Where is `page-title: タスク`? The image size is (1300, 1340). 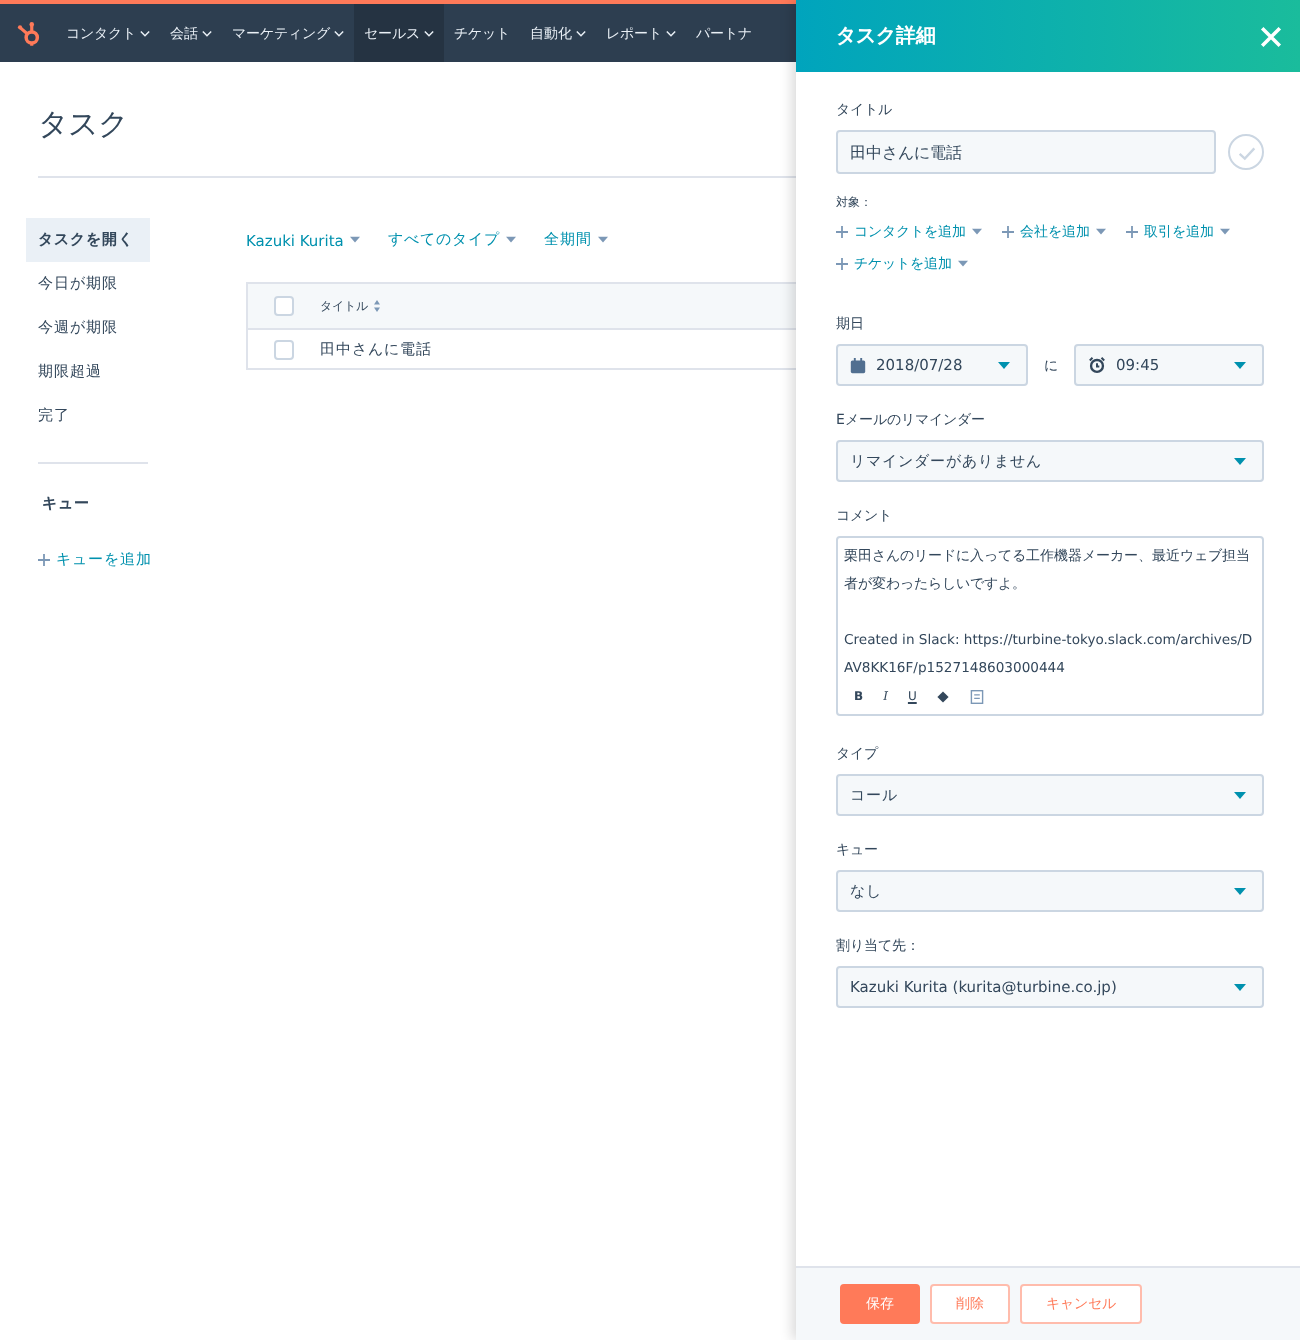
page-title: タスク is located at coordinates (84, 125).